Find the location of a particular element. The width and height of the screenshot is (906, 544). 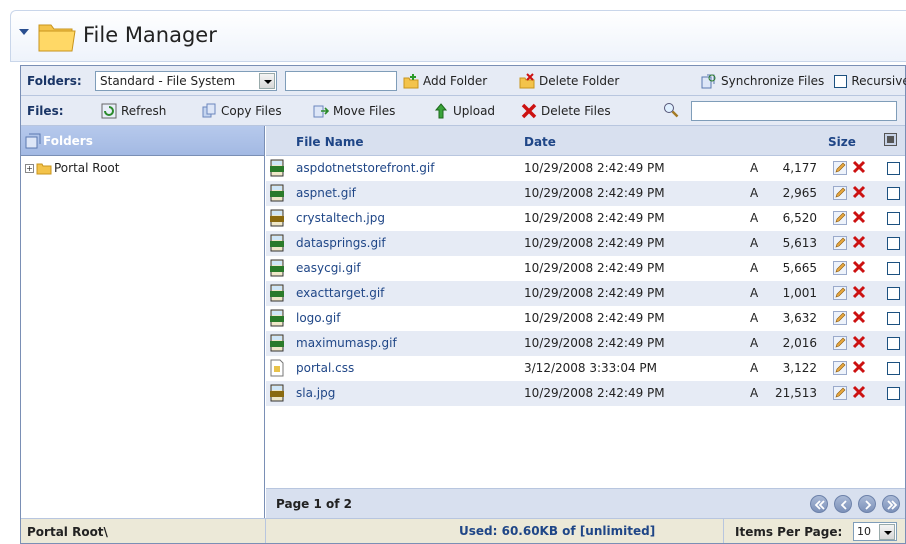

select-all-icon is located at coordinates (890, 139).